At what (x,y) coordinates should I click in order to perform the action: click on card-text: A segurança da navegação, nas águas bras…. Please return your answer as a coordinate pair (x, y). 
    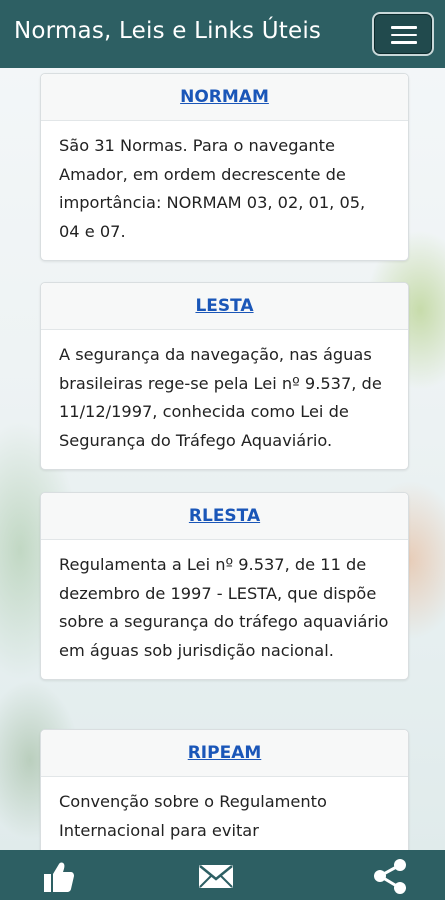
    Looking at the image, I should click on (220, 397).